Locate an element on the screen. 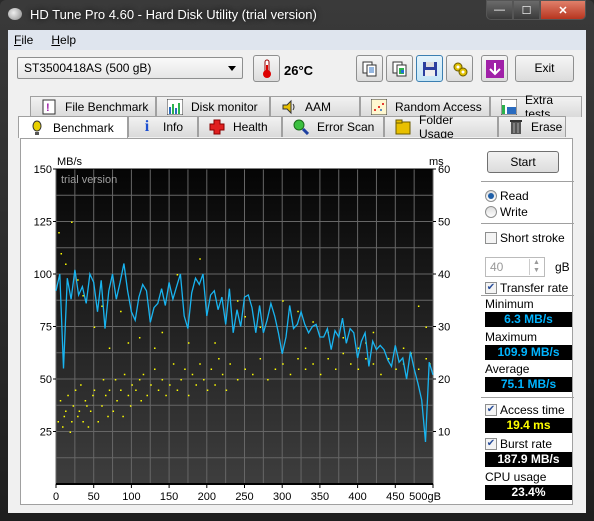 The image size is (594, 521). short-stroke-spinner: 40 ▲ ▼ is located at coordinates (515, 267).